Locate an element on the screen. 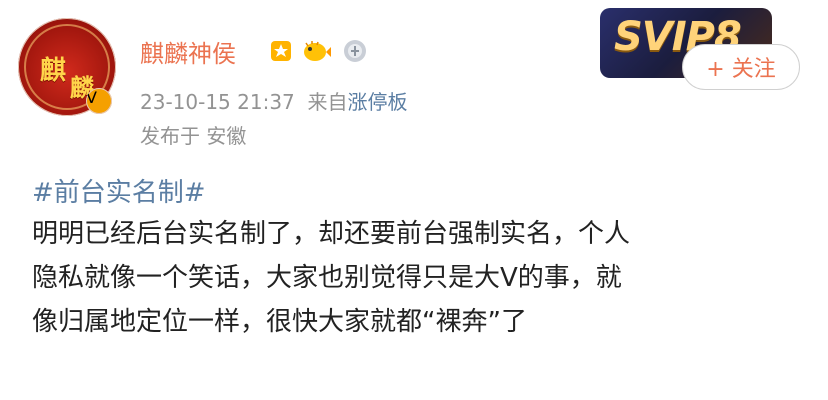 Image resolution: width=828 pixels, height=400 pixels. verified-badge-icon: V is located at coordinates (99, 101).